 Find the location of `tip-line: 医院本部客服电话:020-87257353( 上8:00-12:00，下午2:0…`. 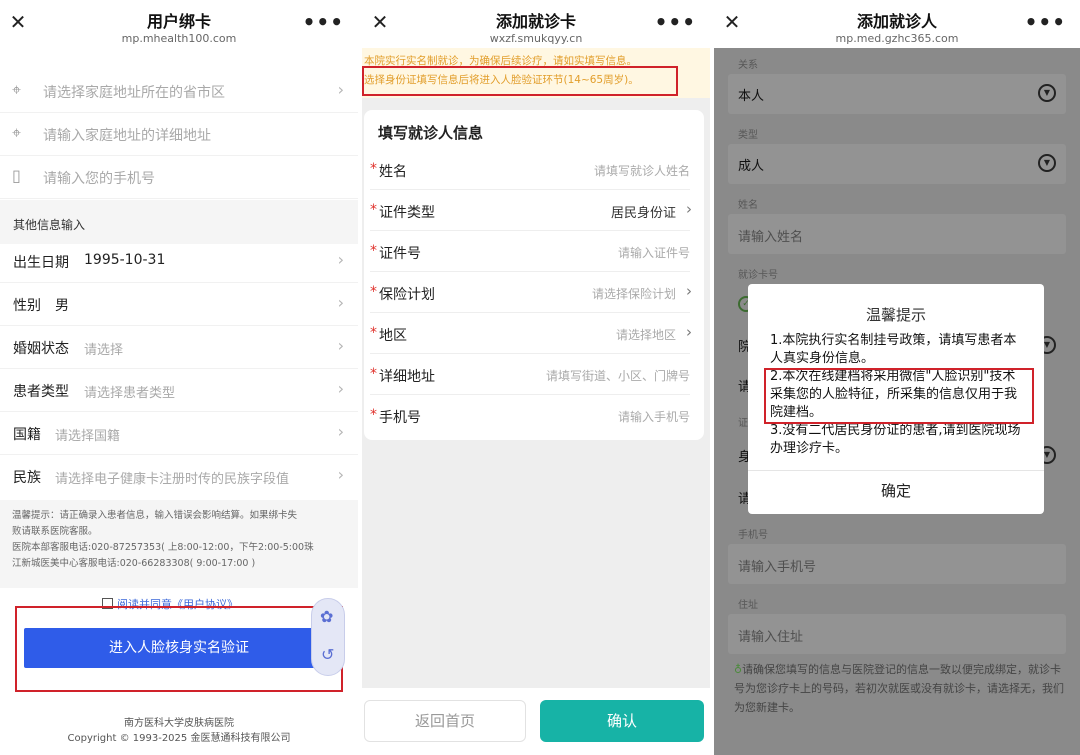

tip-line: 医院本部客服电话:020-87257353( 上8:00-12:00，下午2:0… is located at coordinates (163, 547).